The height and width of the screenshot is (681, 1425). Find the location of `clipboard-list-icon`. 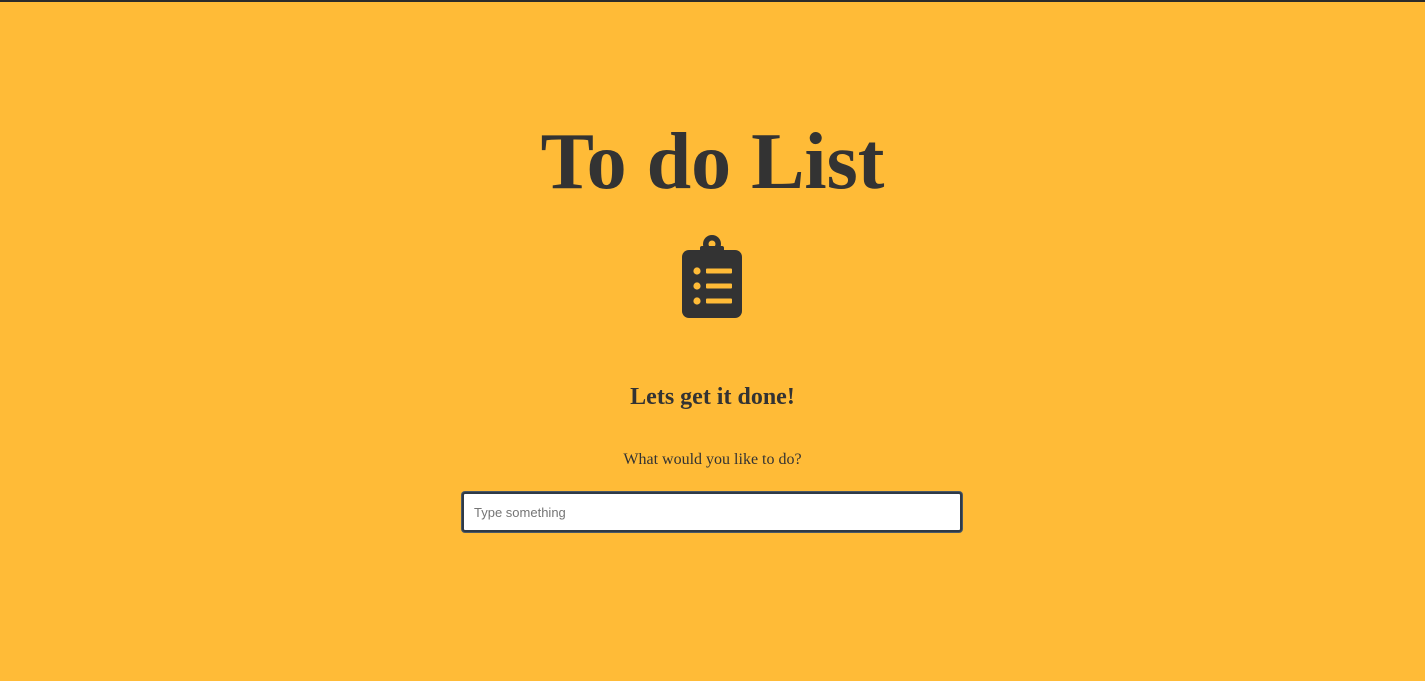

clipboard-list-icon is located at coordinates (712, 276).